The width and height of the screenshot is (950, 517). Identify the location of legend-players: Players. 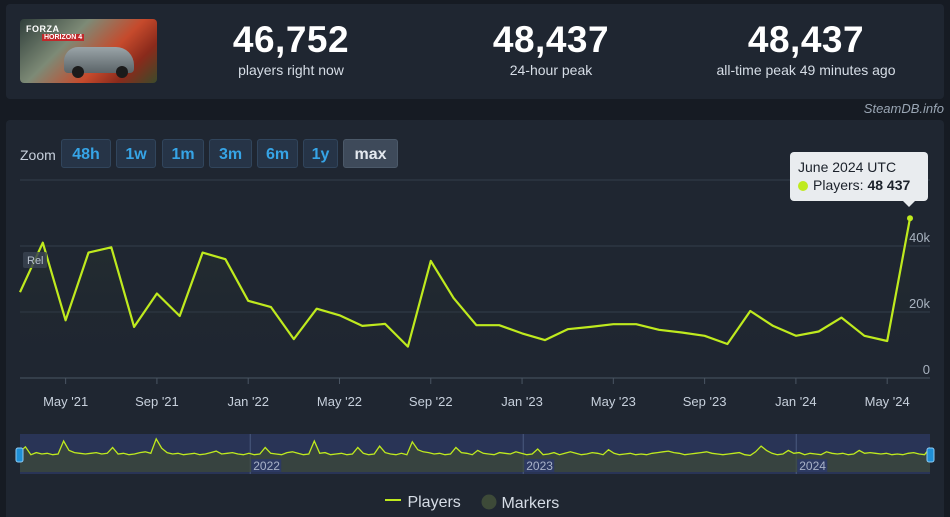
(423, 503).